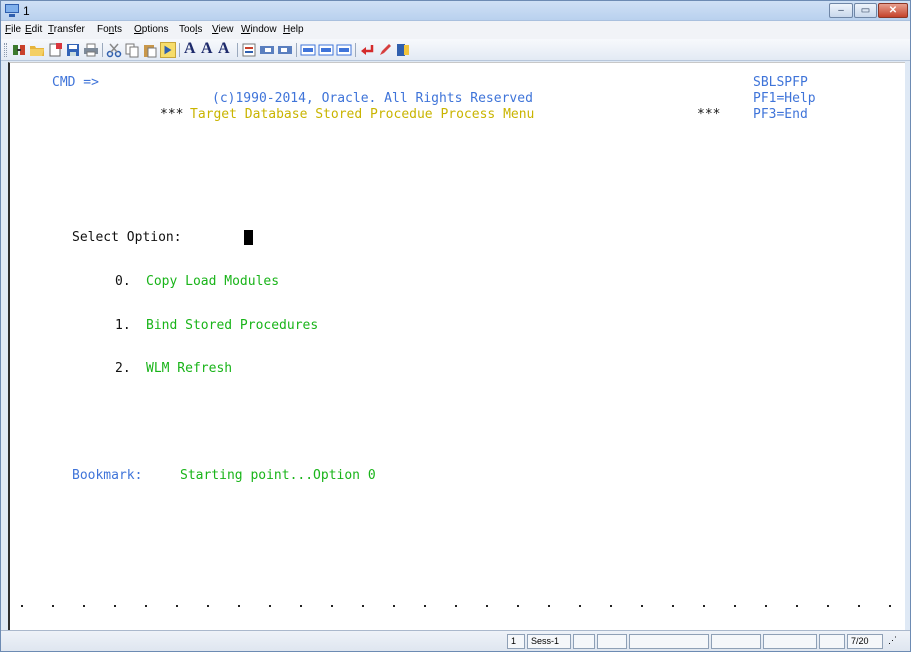 This screenshot has height=652, width=911. I want to click on menu-fonts: Fonts, so click(109, 29).